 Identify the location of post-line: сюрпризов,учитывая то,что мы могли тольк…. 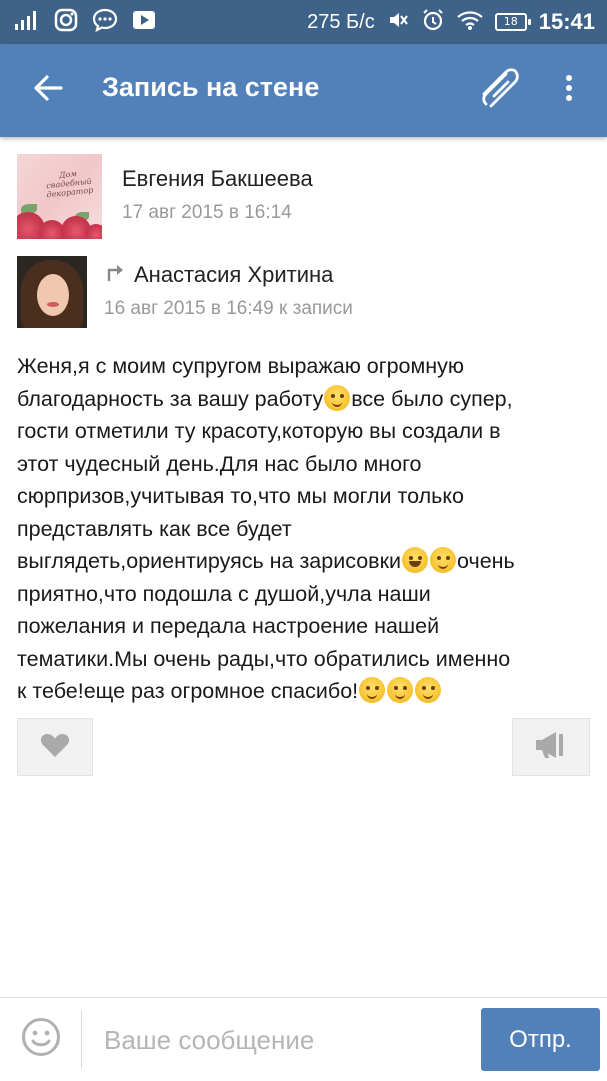
(240, 496).